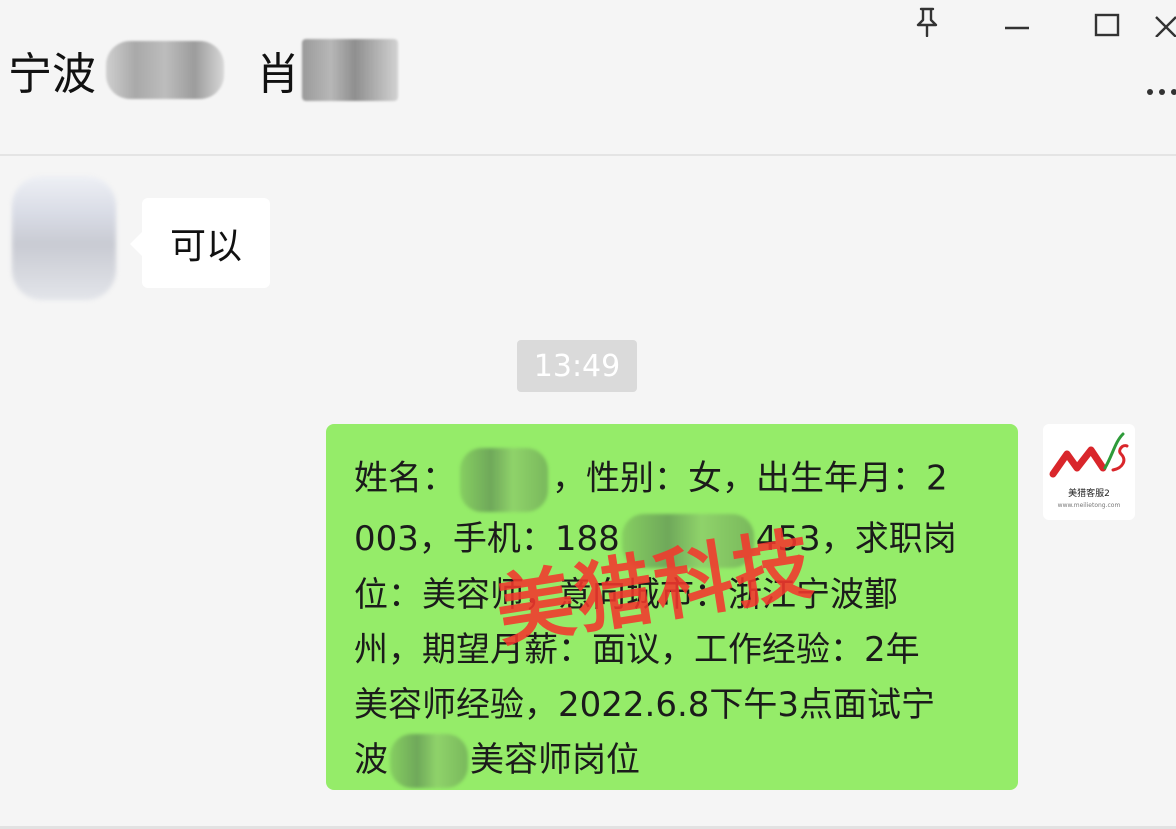 The height and width of the screenshot is (829, 1176). What do you see at coordinates (371, 759) in the screenshot?
I see `message-segment: 波` at bounding box center [371, 759].